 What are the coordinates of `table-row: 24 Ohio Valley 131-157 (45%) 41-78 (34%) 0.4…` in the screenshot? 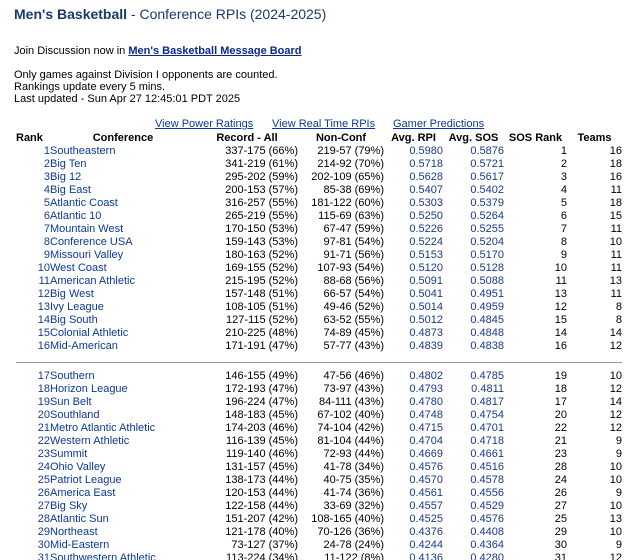 It's located at (319, 467).